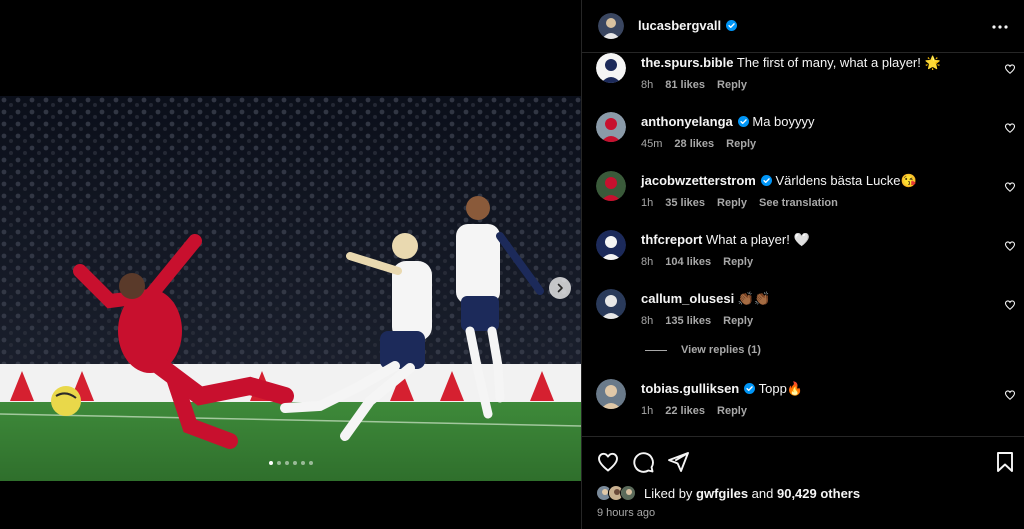  I want to click on comment-username: thfcreport, so click(671, 239).